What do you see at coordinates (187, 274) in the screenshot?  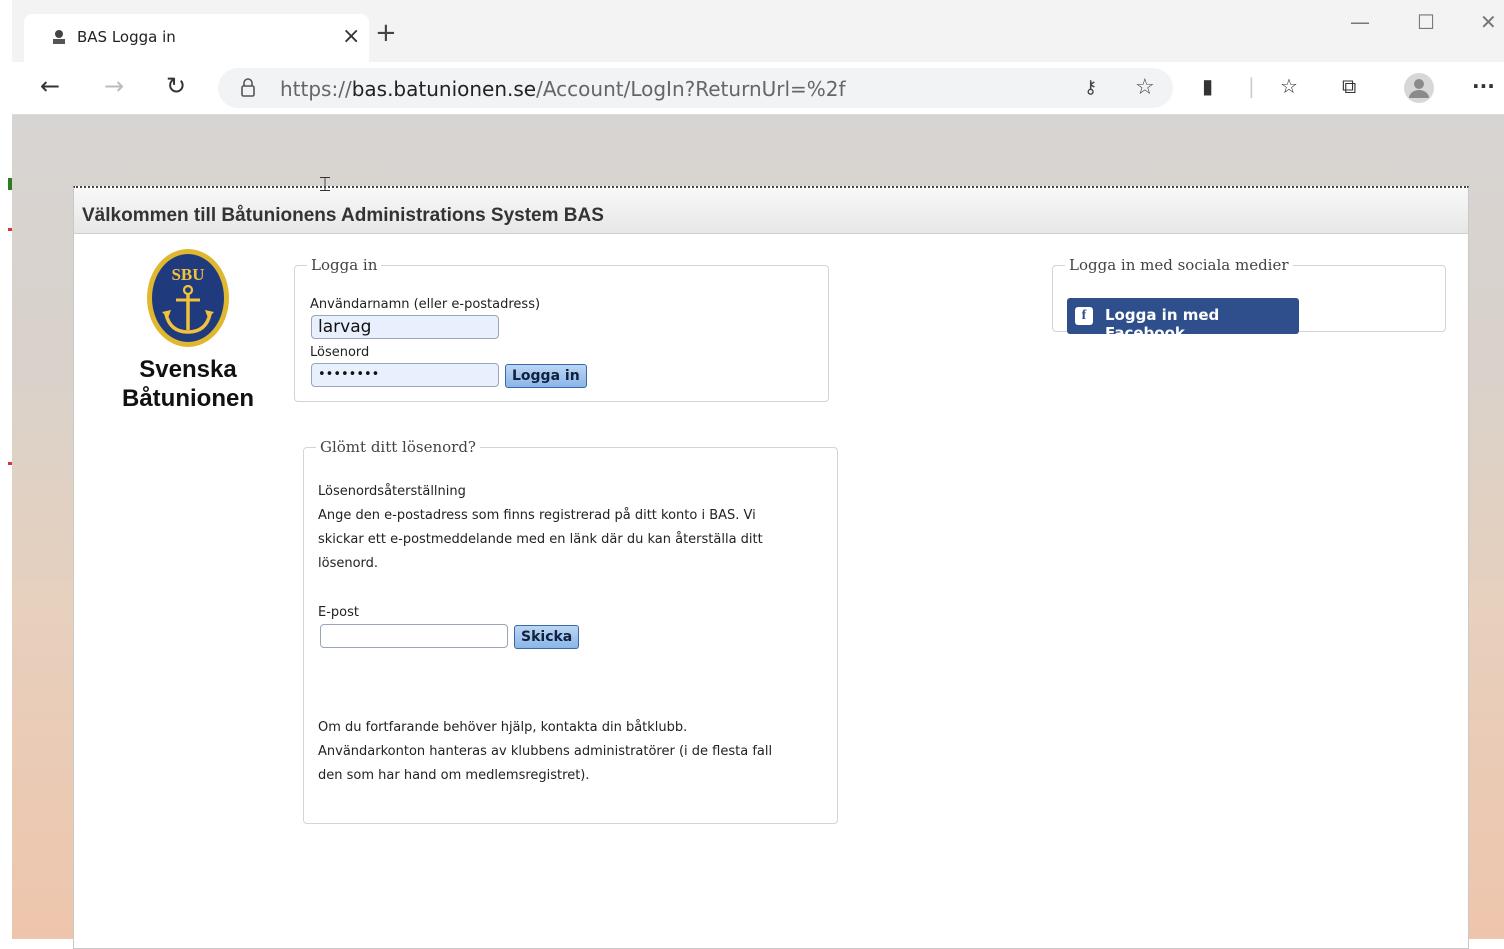 I see `logo-badge-text: SBU` at bounding box center [187, 274].